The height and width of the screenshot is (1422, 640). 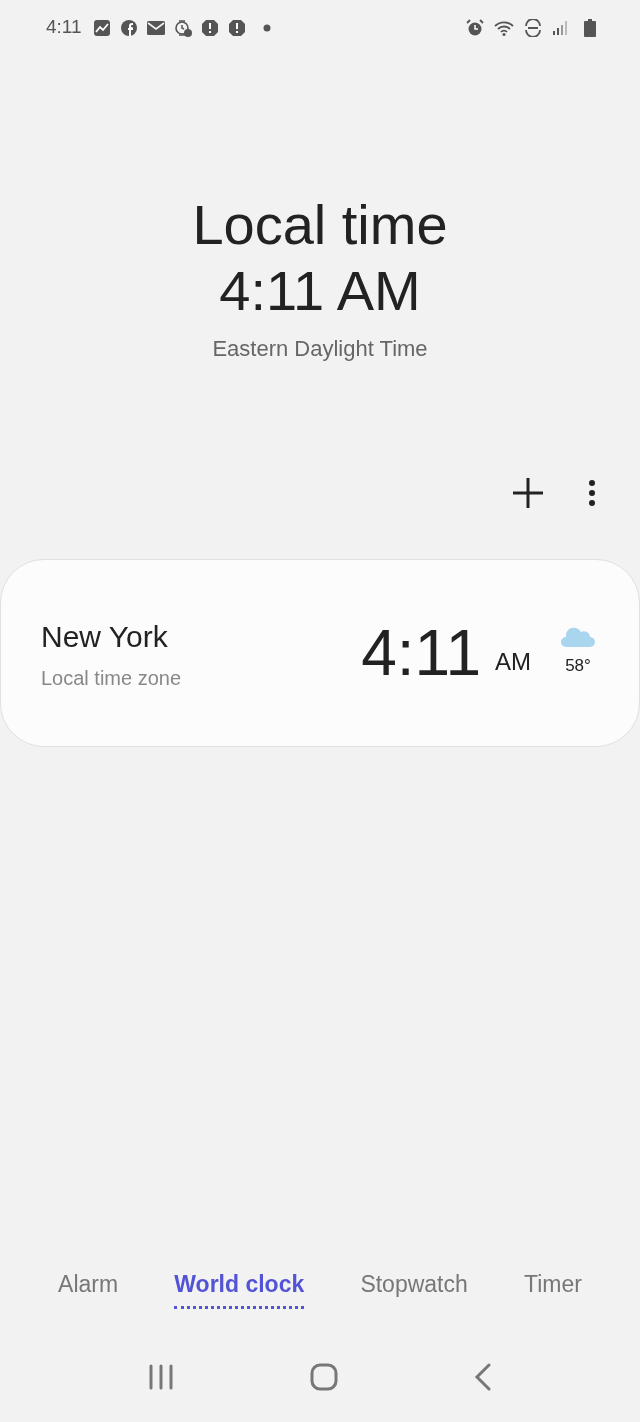 I want to click on tab: World clock, so click(x=239, y=1288).